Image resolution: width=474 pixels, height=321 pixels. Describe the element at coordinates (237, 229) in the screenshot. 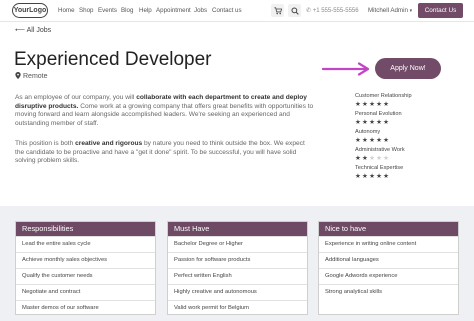

I see `card-title: Must Have` at that location.